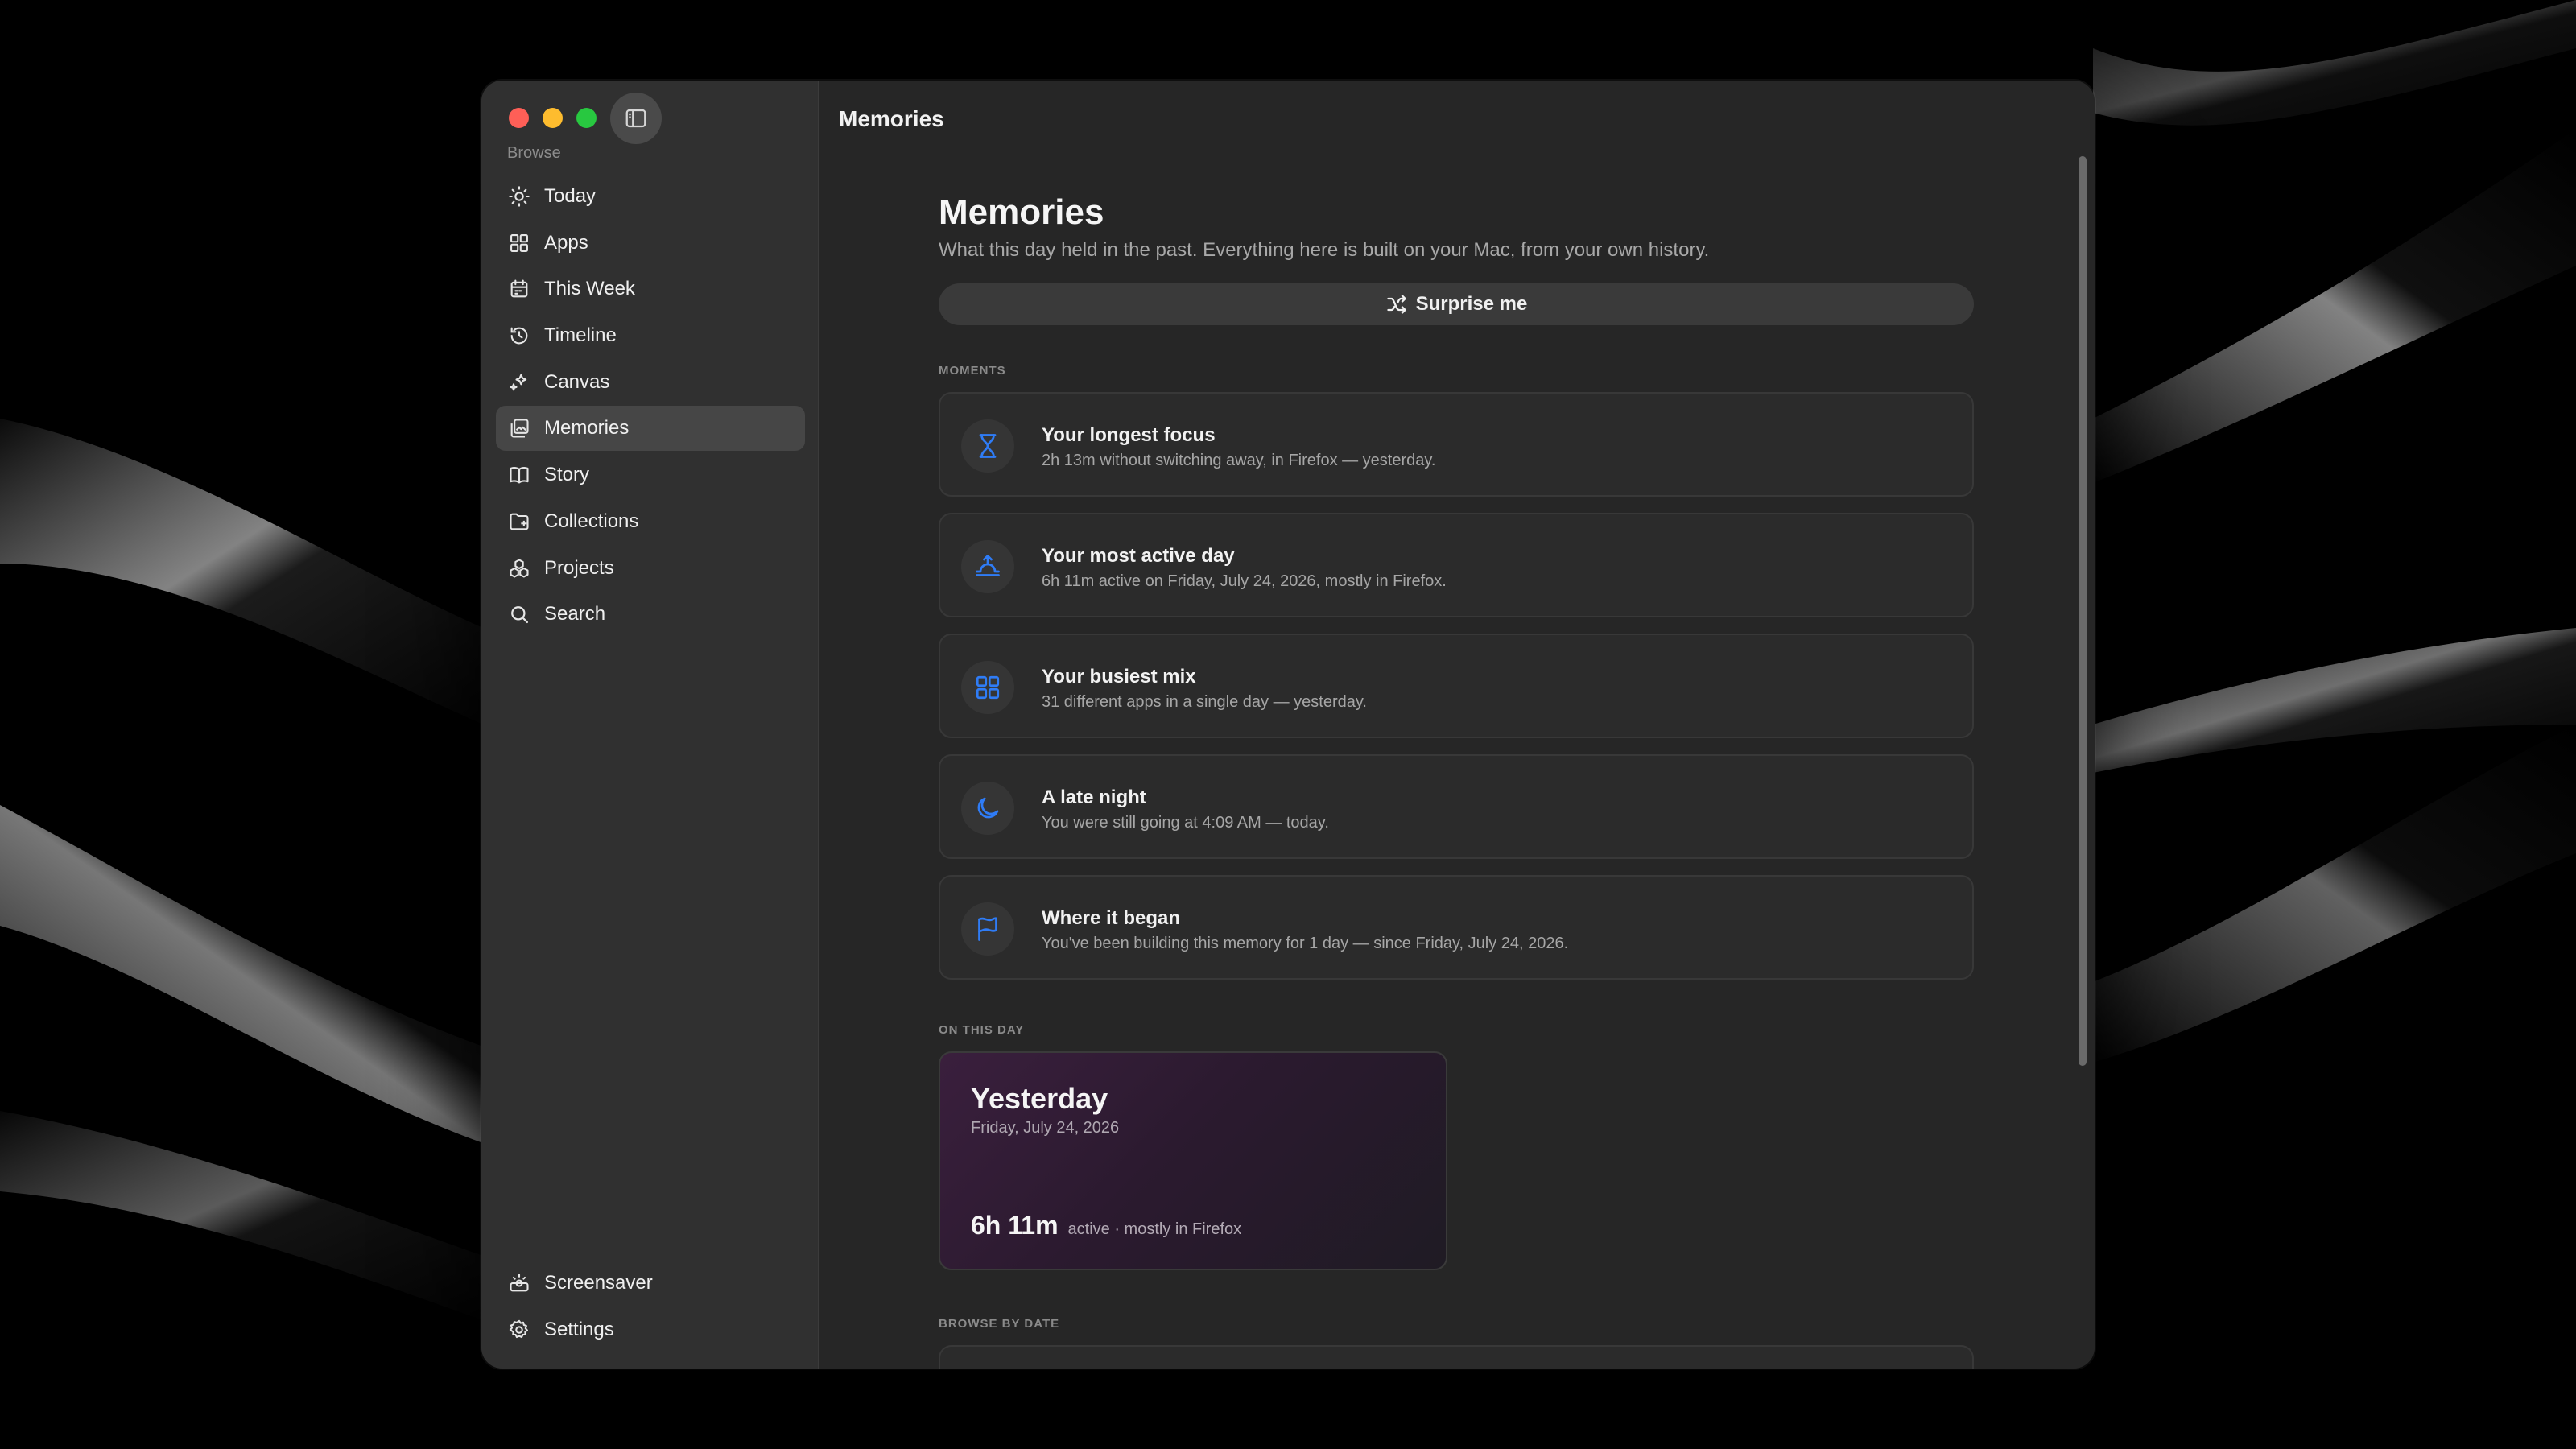  What do you see at coordinates (1111, 918) in the screenshot?
I see `moment-title: Where it began` at bounding box center [1111, 918].